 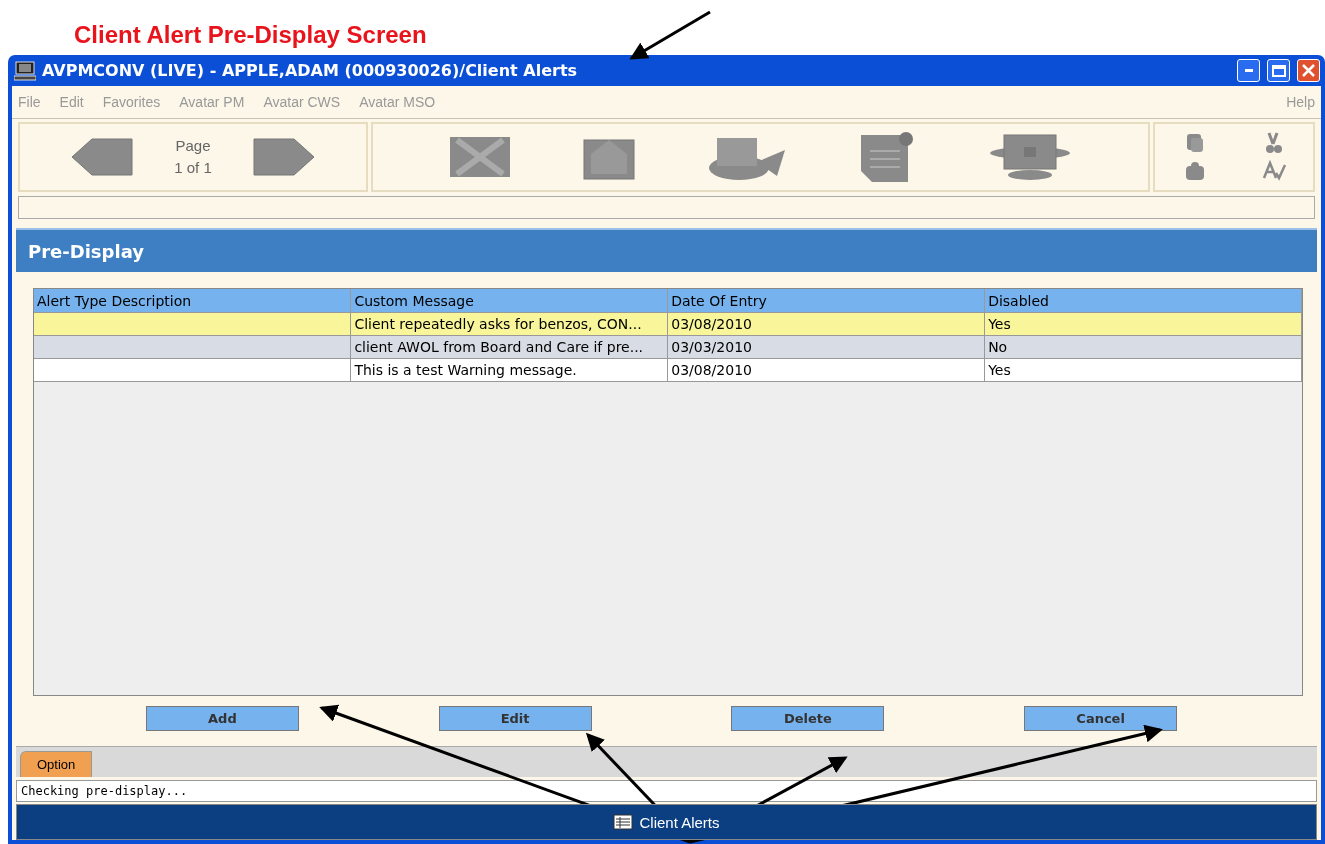 I want to click on action-button: Cancel, so click(x=1101, y=718).